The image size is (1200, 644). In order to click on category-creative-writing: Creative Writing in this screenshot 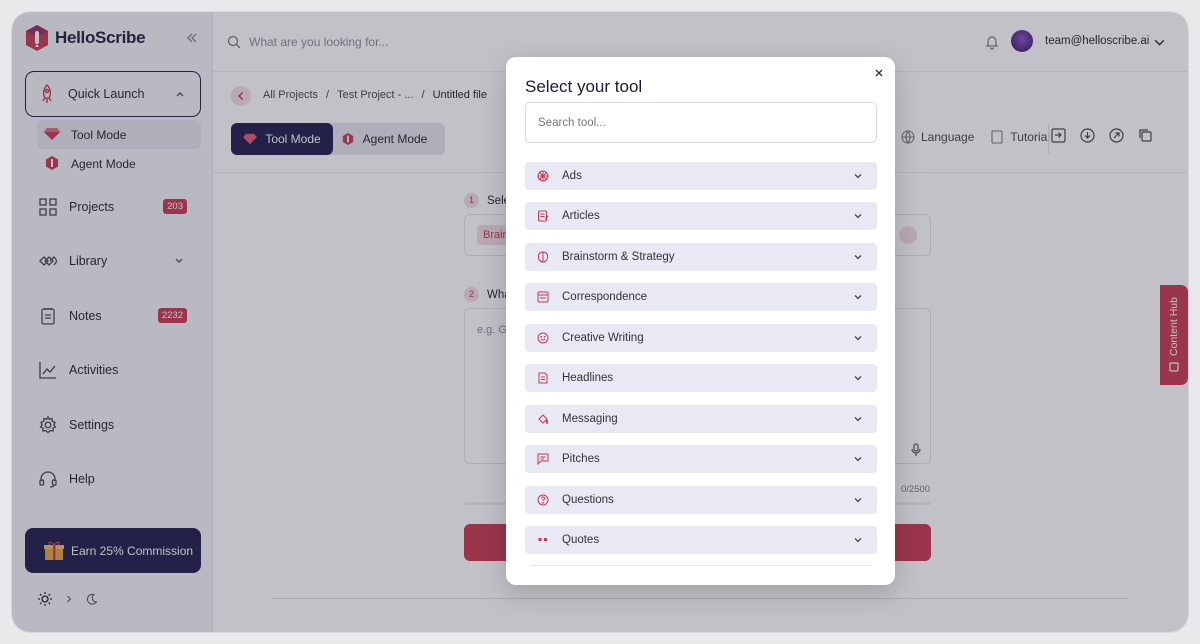, I will do `click(701, 338)`.